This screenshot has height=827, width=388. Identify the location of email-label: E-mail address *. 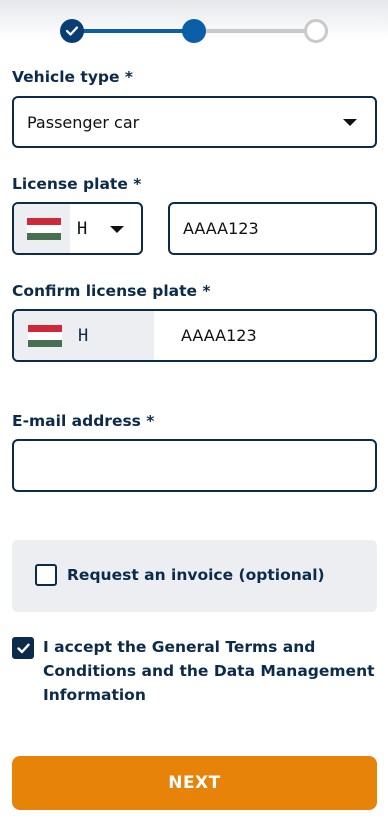
(83, 421).